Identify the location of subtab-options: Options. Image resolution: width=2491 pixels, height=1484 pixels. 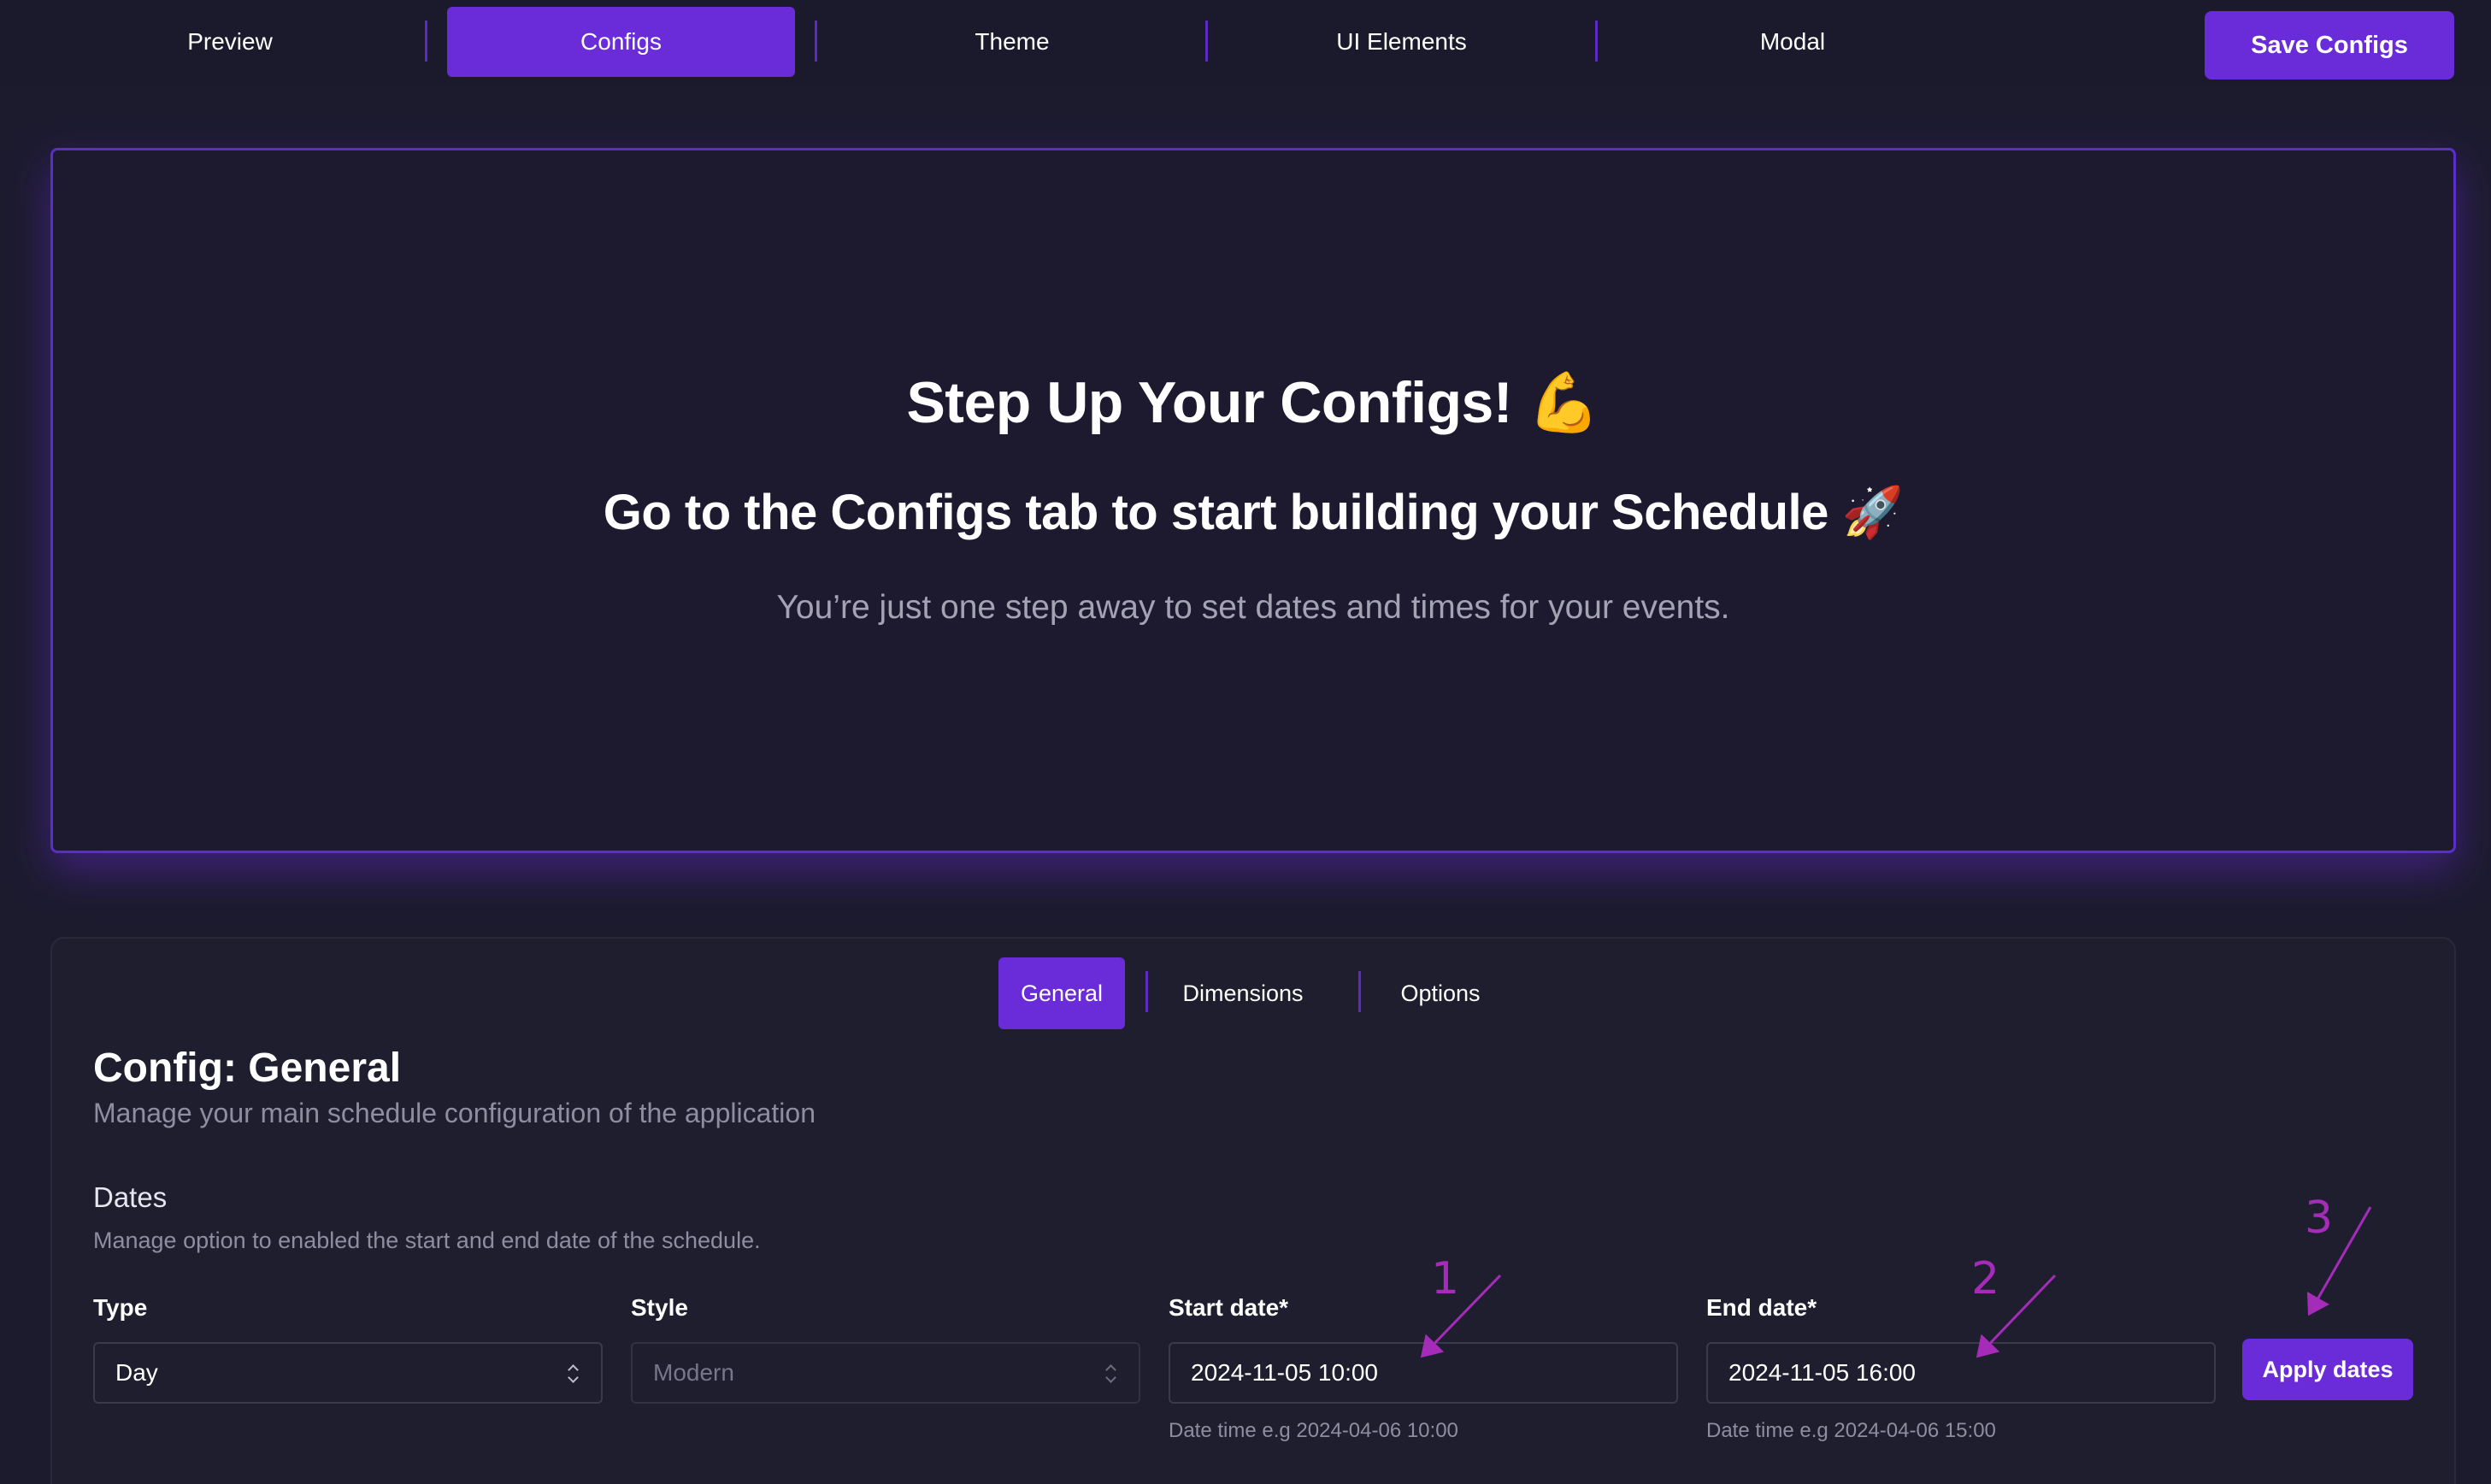
(1440, 993).